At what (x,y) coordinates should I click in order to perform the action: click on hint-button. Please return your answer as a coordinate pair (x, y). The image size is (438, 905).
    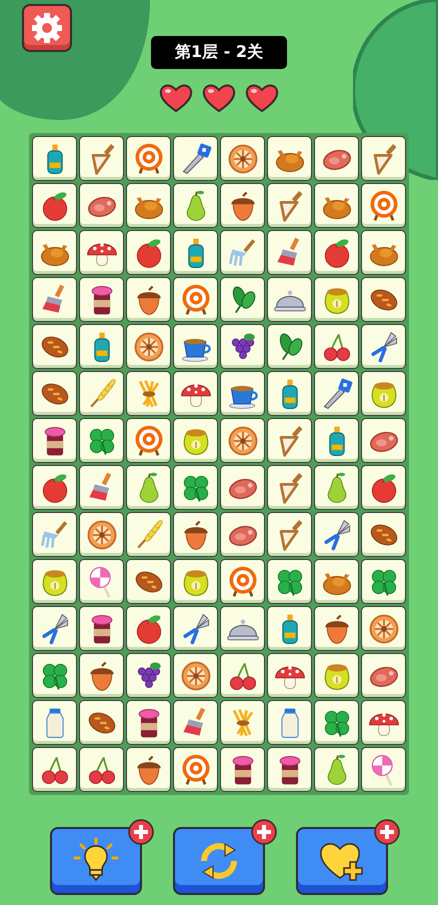
    Looking at the image, I should click on (96, 861).